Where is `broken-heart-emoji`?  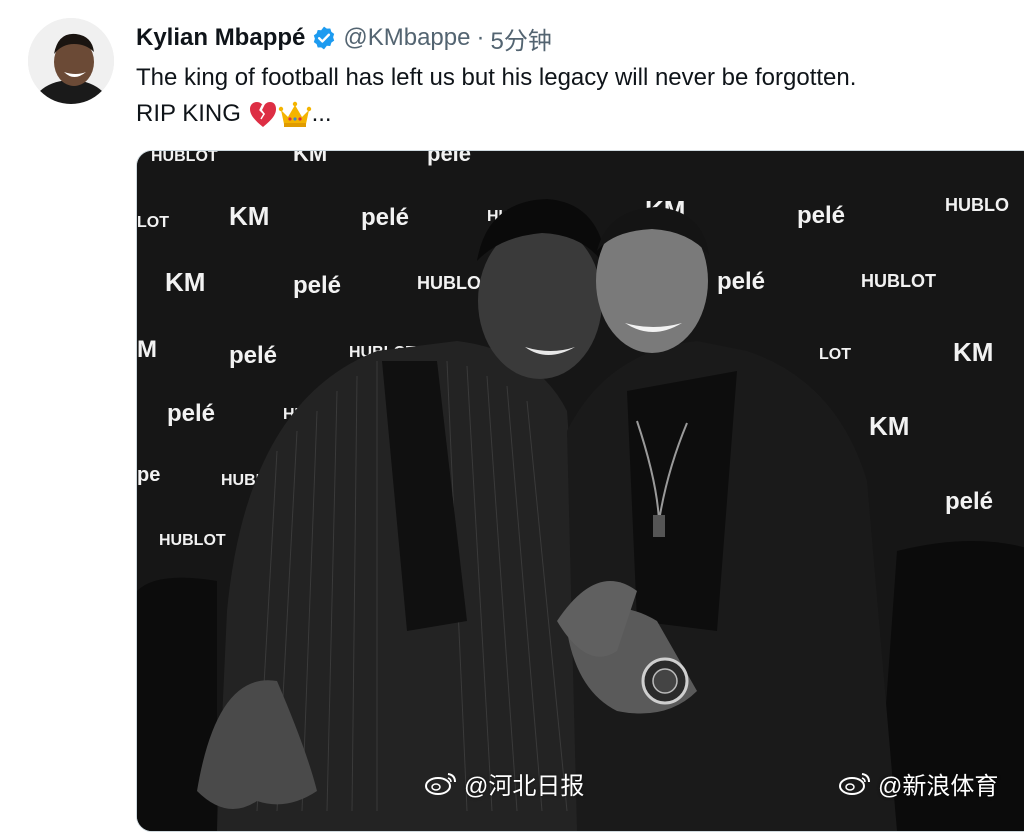 broken-heart-emoji is located at coordinates (262, 114).